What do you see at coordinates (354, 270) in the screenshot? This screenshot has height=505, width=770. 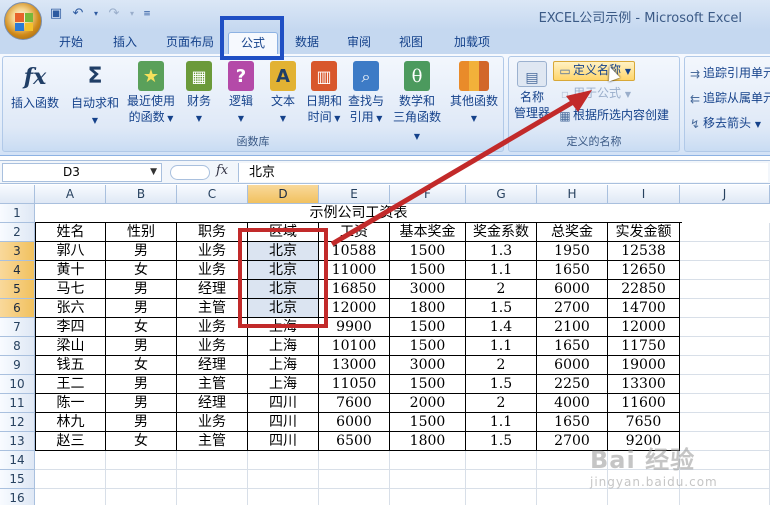 I see `data-cell: 11000` at bounding box center [354, 270].